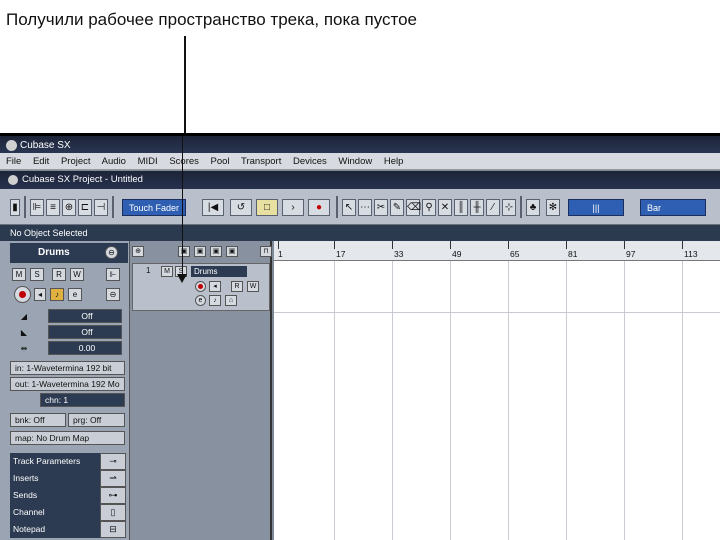 This screenshot has height=540, width=720. I want to click on track-write-button: W, so click(253, 286).